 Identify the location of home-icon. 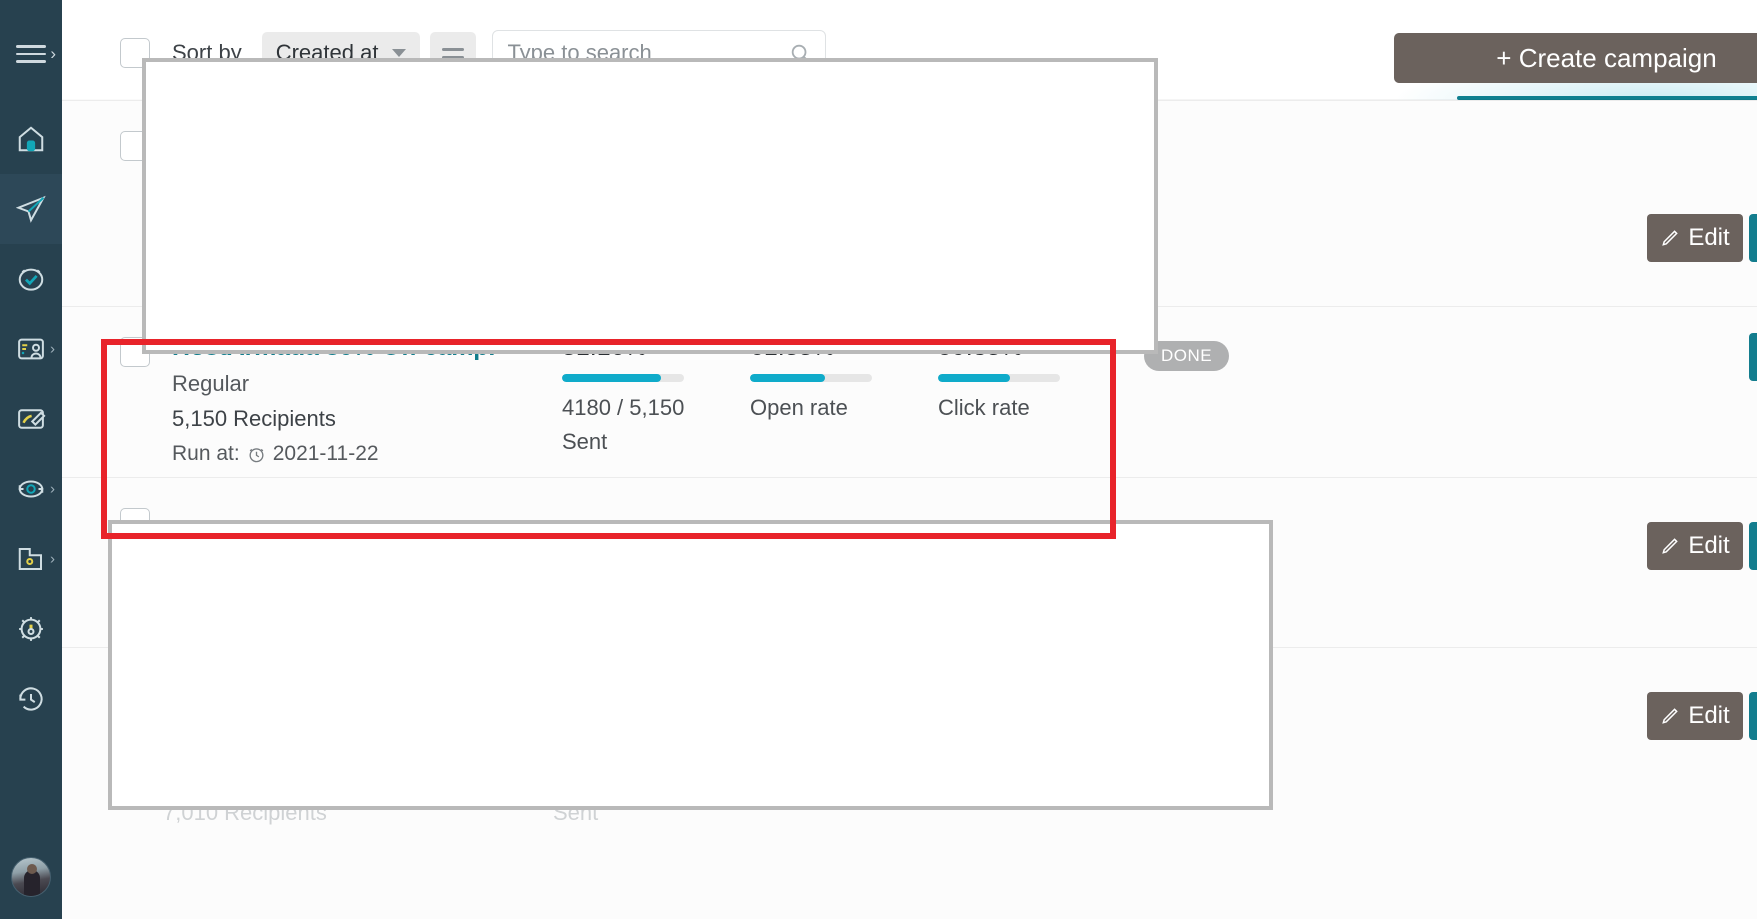
(31, 139).